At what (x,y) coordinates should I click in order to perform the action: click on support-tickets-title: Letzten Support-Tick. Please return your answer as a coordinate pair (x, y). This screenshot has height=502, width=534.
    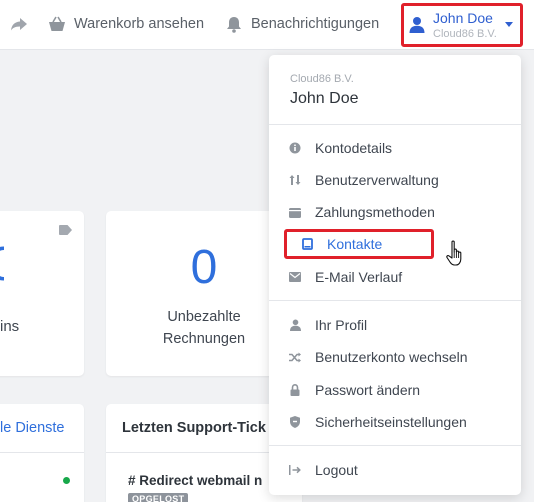
    Looking at the image, I should click on (194, 428).